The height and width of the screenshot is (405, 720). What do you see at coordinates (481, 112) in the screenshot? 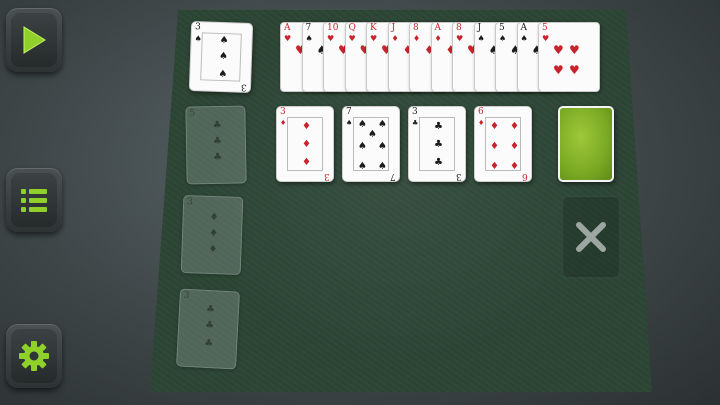
I see `card-rank: 6` at bounding box center [481, 112].